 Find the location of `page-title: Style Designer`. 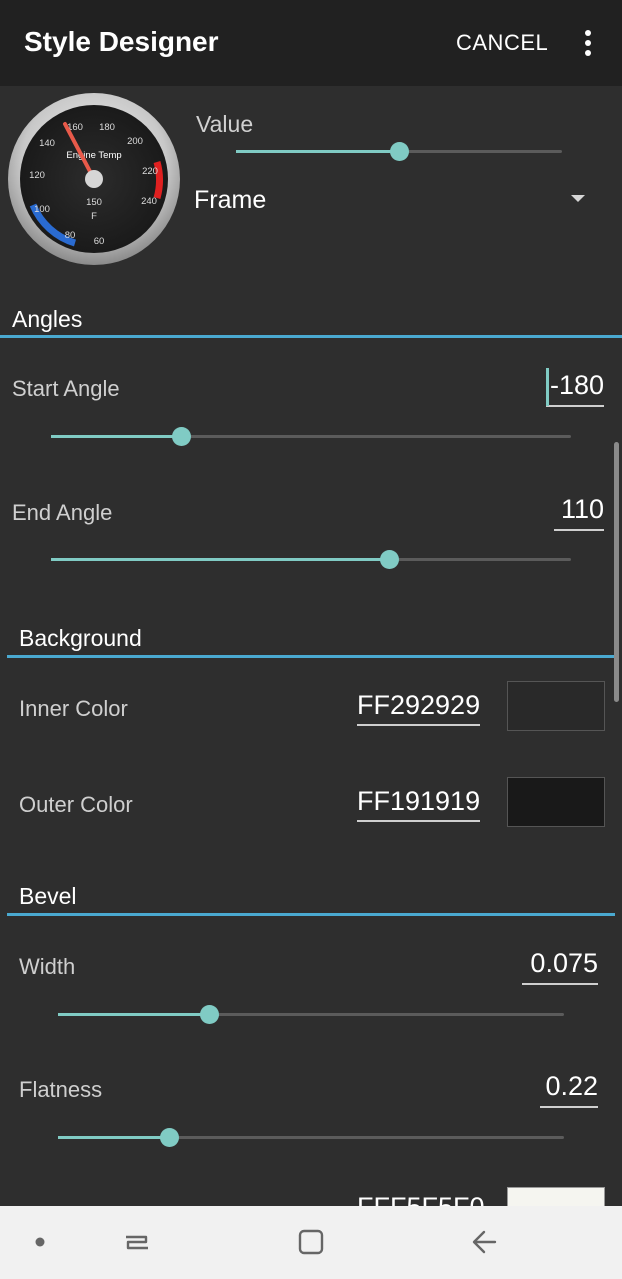

page-title: Style Designer is located at coordinates (121, 41).